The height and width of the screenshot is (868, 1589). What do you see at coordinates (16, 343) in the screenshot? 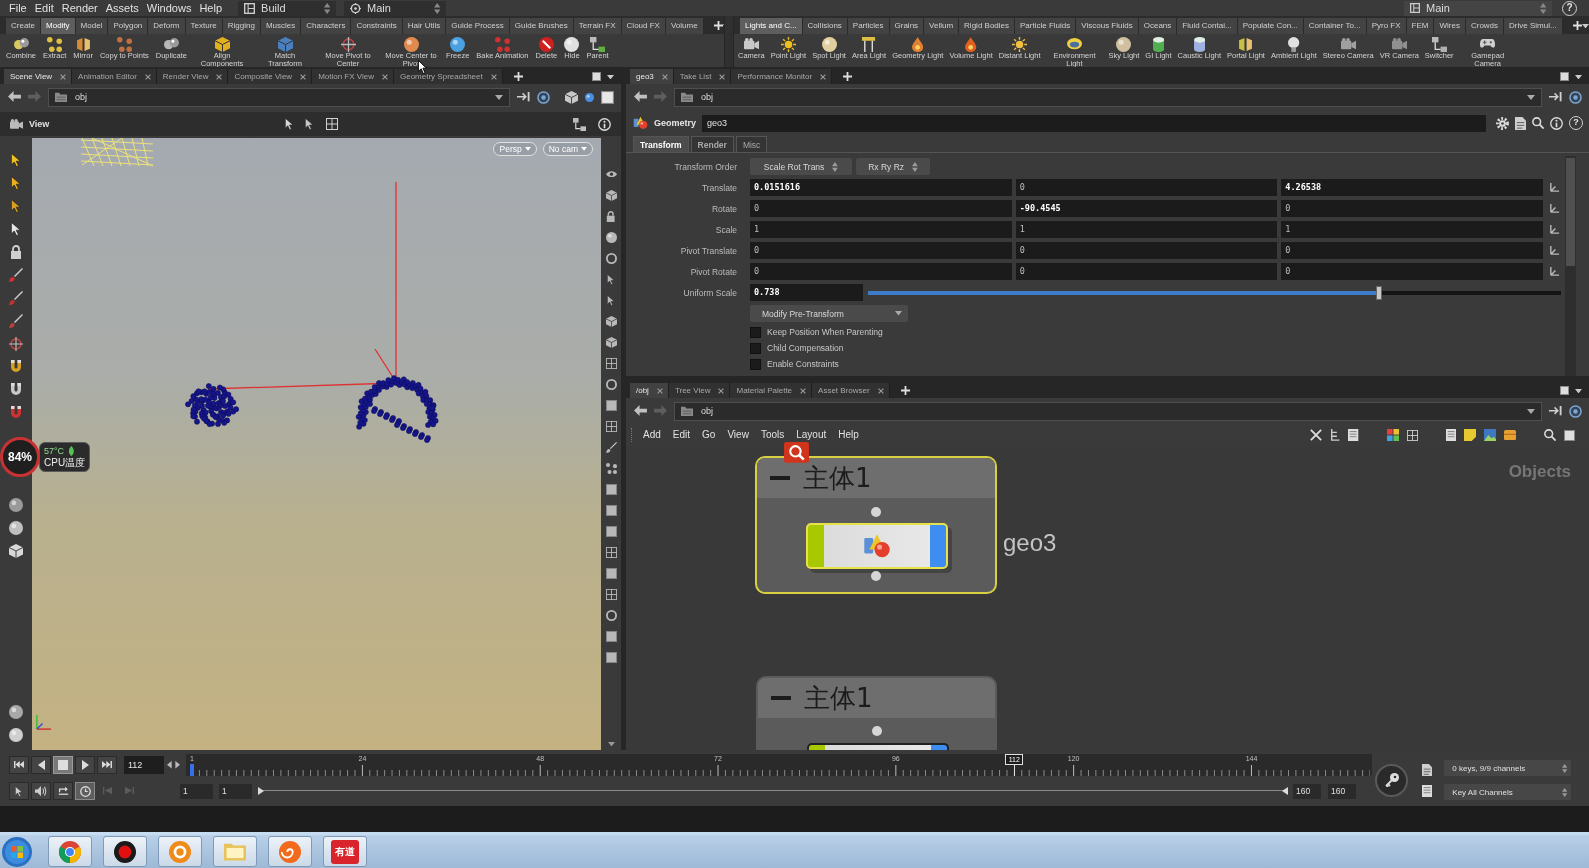
I see `crosshair-icon` at bounding box center [16, 343].